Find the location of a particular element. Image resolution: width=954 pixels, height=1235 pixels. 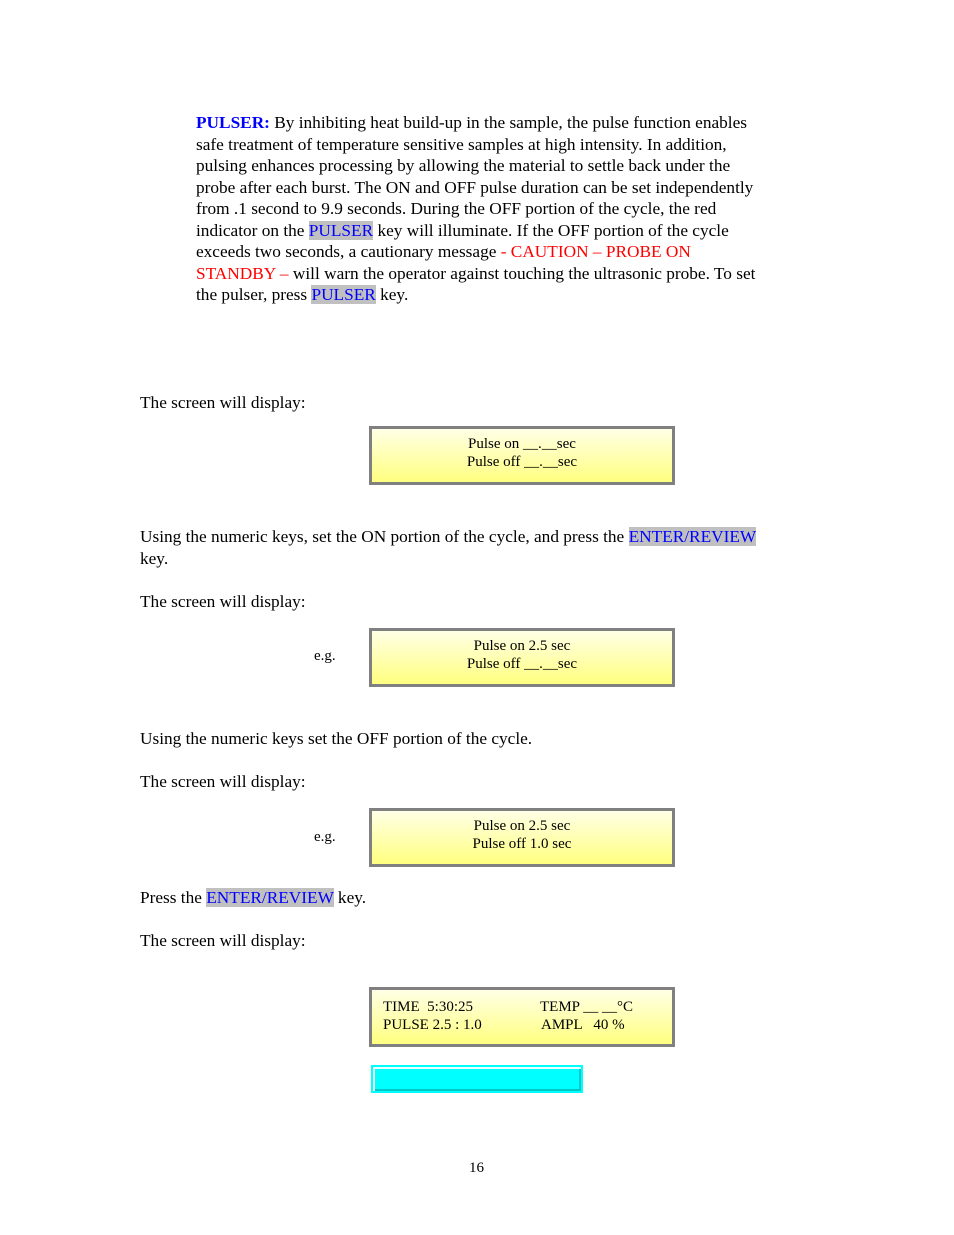

press-enter-instruction: Press the ENTER/REVIEW key. is located at coordinates (253, 898).